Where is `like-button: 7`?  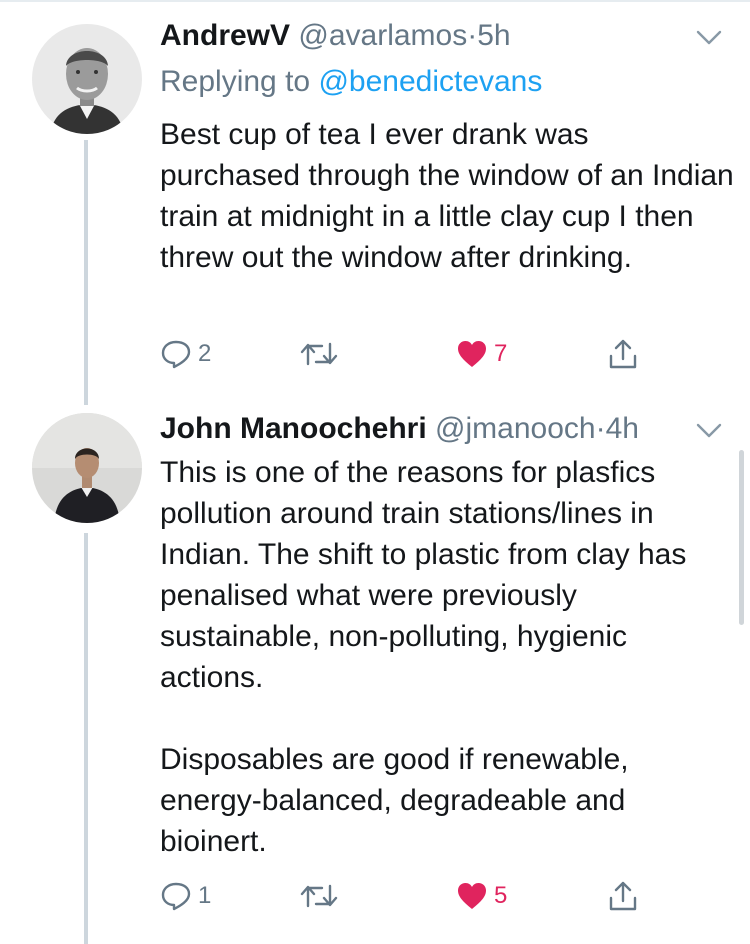 like-button: 7 is located at coordinates (481, 354).